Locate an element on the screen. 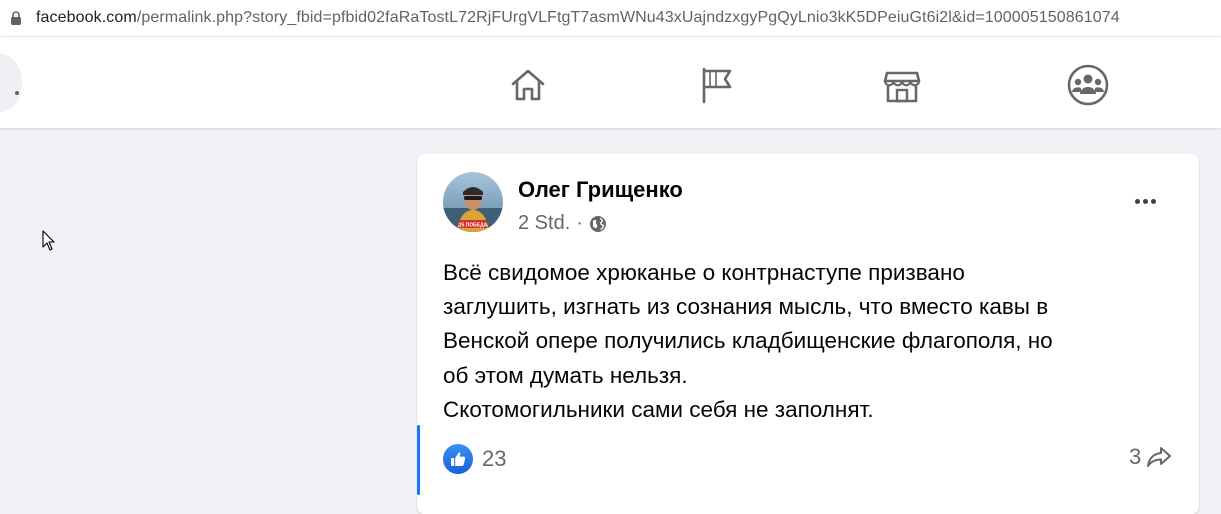  url-domain: facebook.com is located at coordinates (86, 17).